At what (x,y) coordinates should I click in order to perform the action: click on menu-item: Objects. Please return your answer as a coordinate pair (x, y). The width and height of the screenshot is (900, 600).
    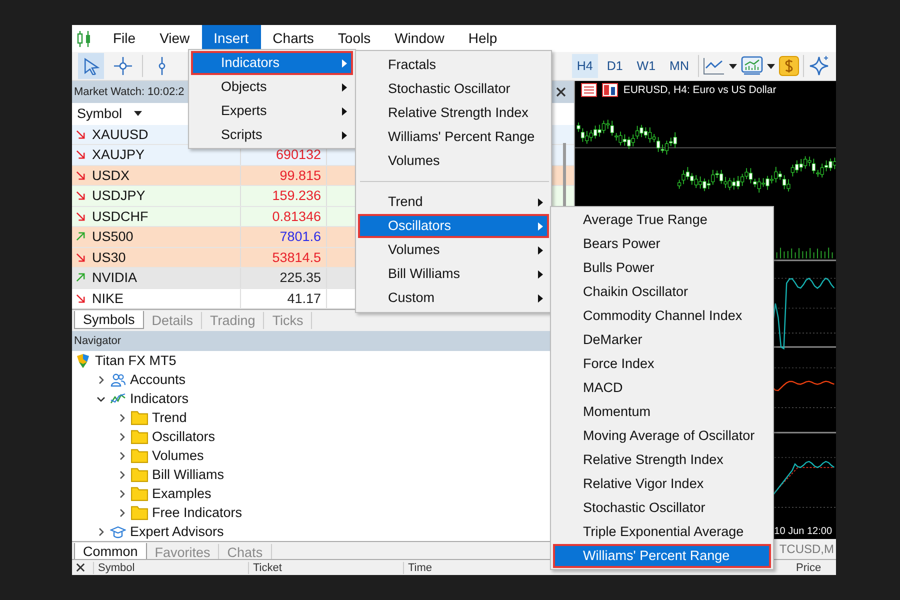
    Looking at the image, I should click on (272, 87).